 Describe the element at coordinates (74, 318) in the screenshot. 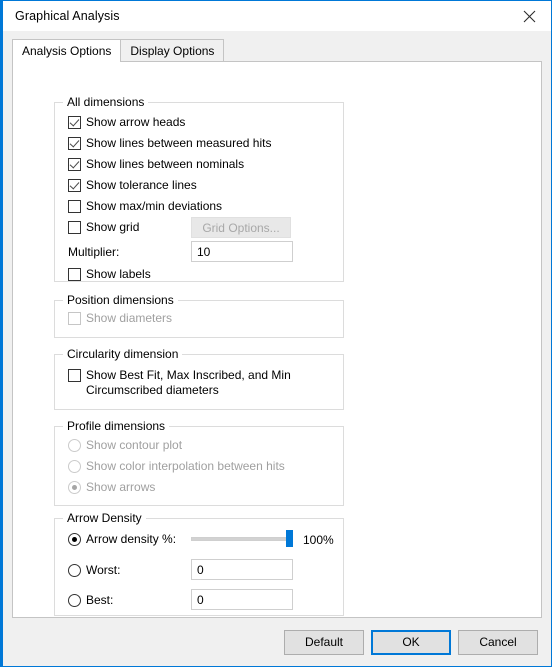

I see `checkbox-show-diameters-box` at that location.